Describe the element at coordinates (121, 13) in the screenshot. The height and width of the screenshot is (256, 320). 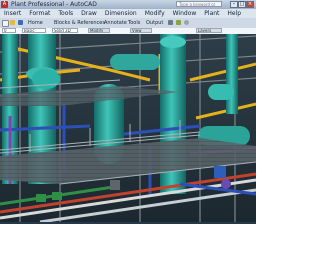
I see `menu-dimension: Dimension` at that location.